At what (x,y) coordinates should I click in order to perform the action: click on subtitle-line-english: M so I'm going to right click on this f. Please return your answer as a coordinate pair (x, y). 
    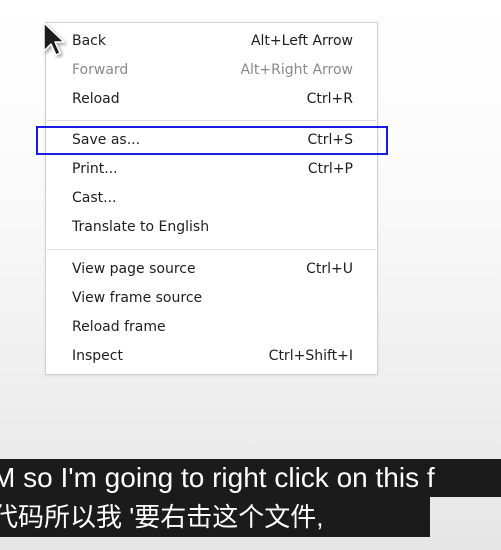
    Looking at the image, I should click on (250, 478).